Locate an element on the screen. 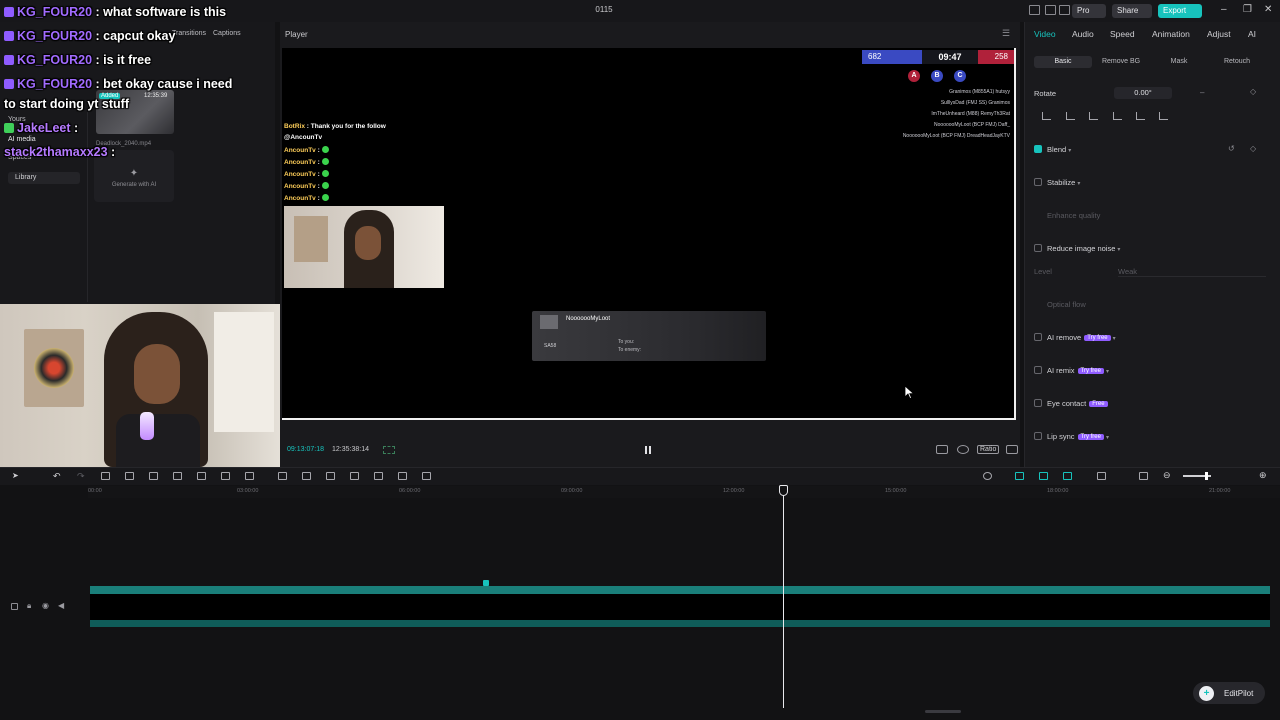 The width and height of the screenshot is (1280, 720). align-left-icon is located at coordinates (1046, 116).